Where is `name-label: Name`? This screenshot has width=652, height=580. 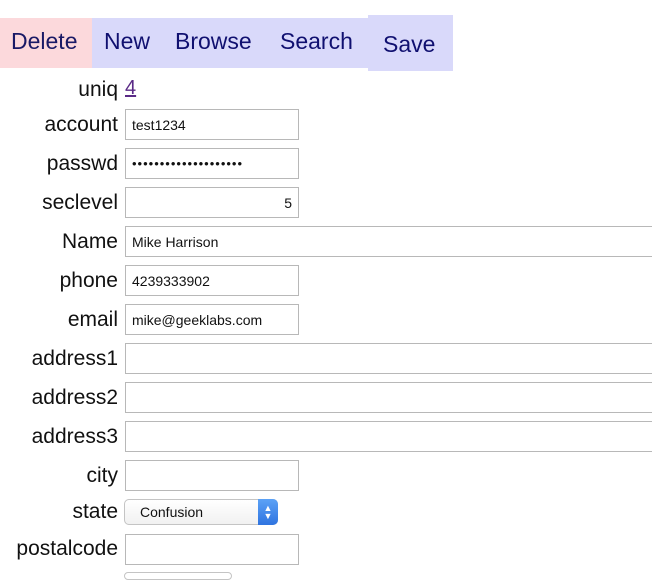 name-label: Name is located at coordinates (89, 241).